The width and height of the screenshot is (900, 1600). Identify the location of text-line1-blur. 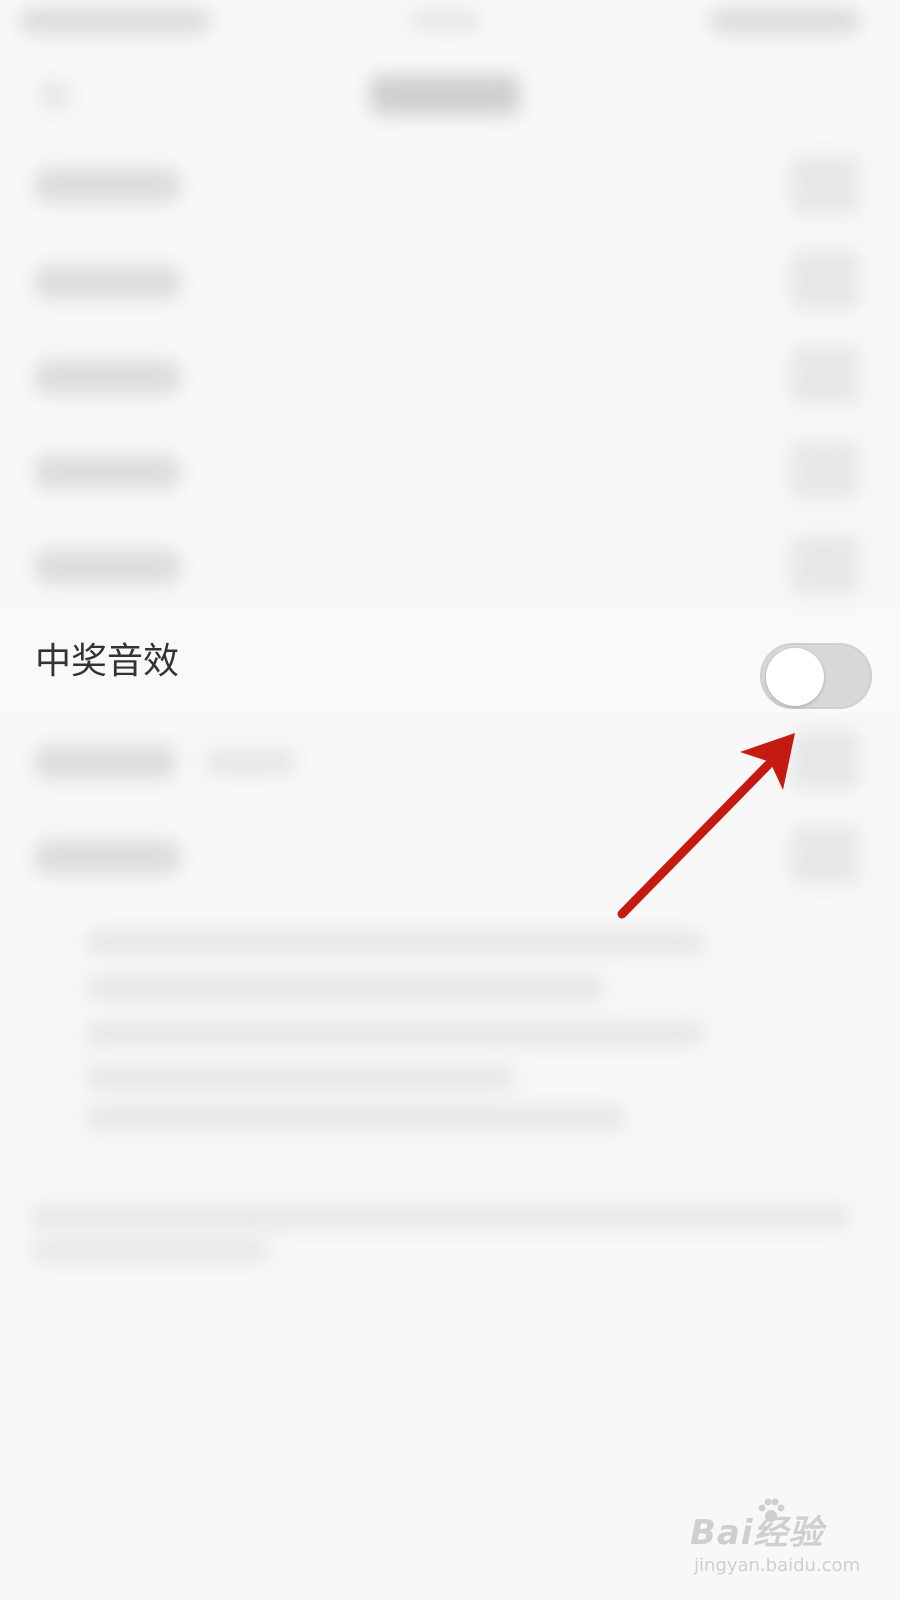
(395, 943).